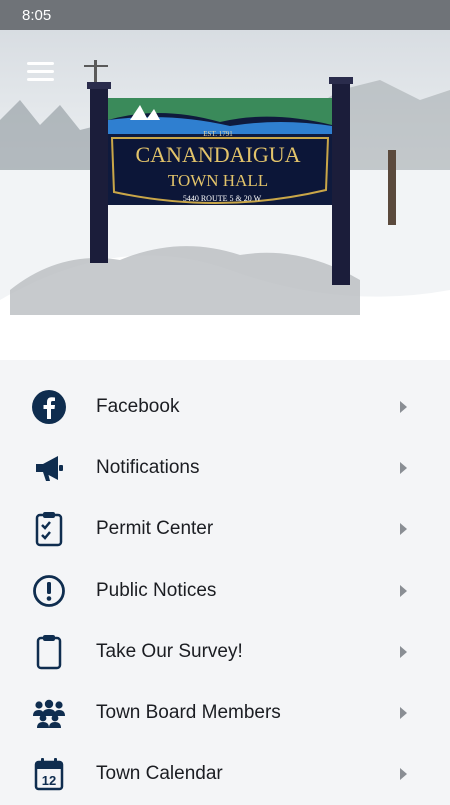 The image size is (450, 805). I want to click on sign-est-text: EST. 1791, so click(218, 134).